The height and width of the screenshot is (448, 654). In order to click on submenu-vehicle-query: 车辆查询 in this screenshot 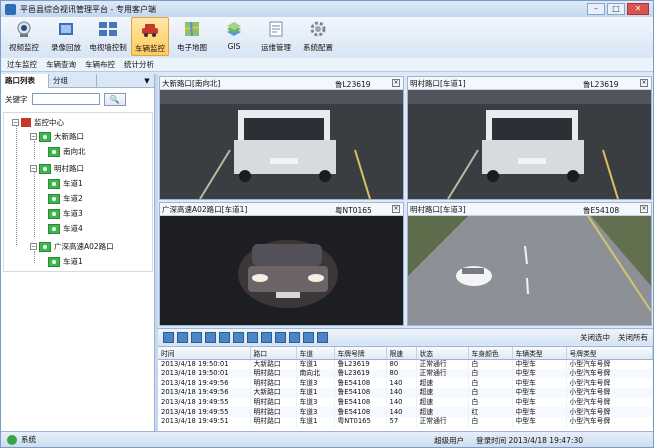, I will do `click(61, 64)`.